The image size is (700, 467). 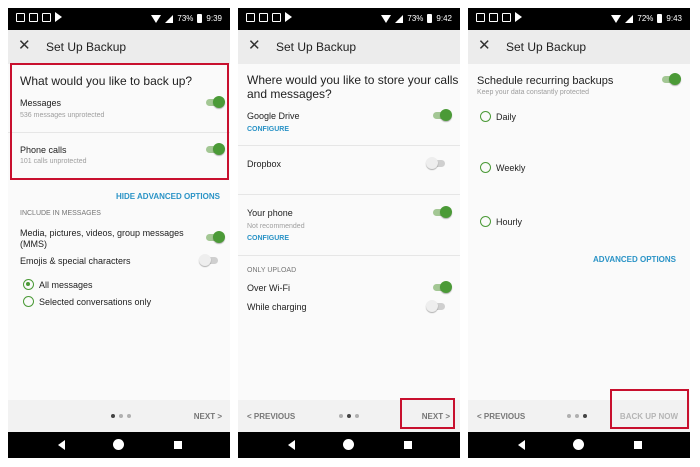 I want to click on google-drive-toggle, so click(x=441, y=115).